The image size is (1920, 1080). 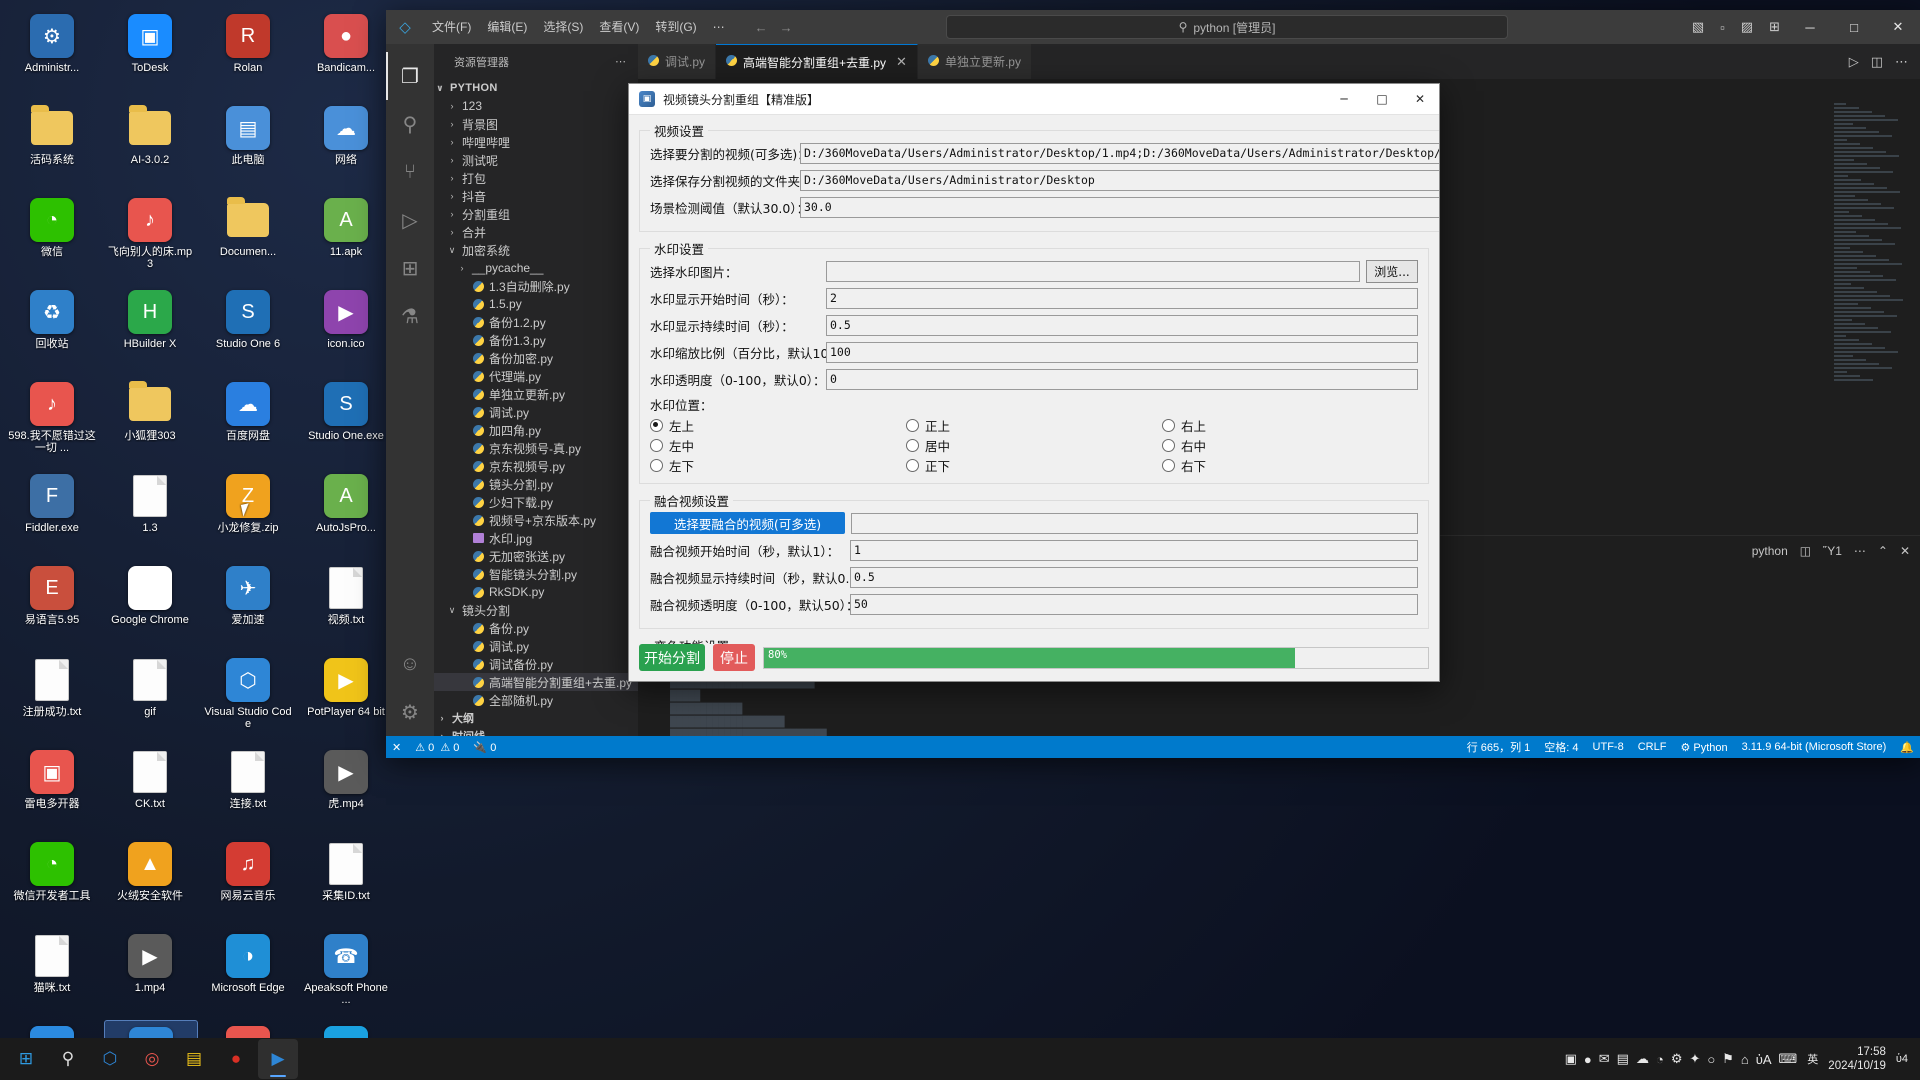 I want to click on dialog-minimize-button: ─, so click(x=1344, y=99).